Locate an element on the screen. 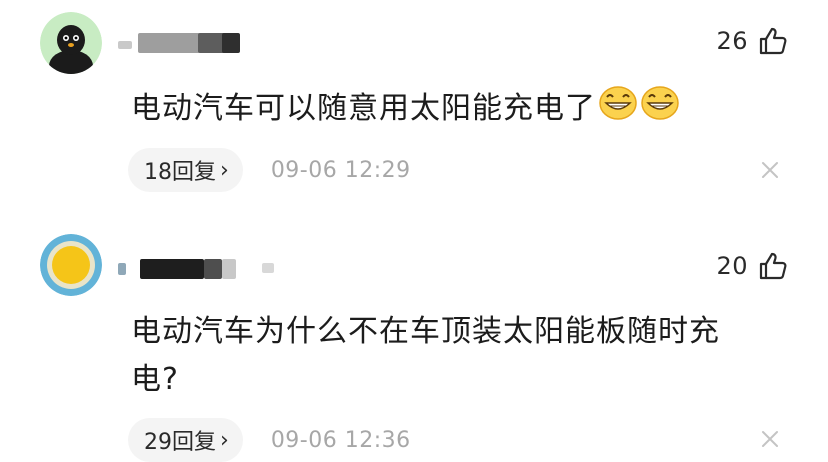 This screenshot has width=828, height=462. like-count: 20 is located at coordinates (732, 266).